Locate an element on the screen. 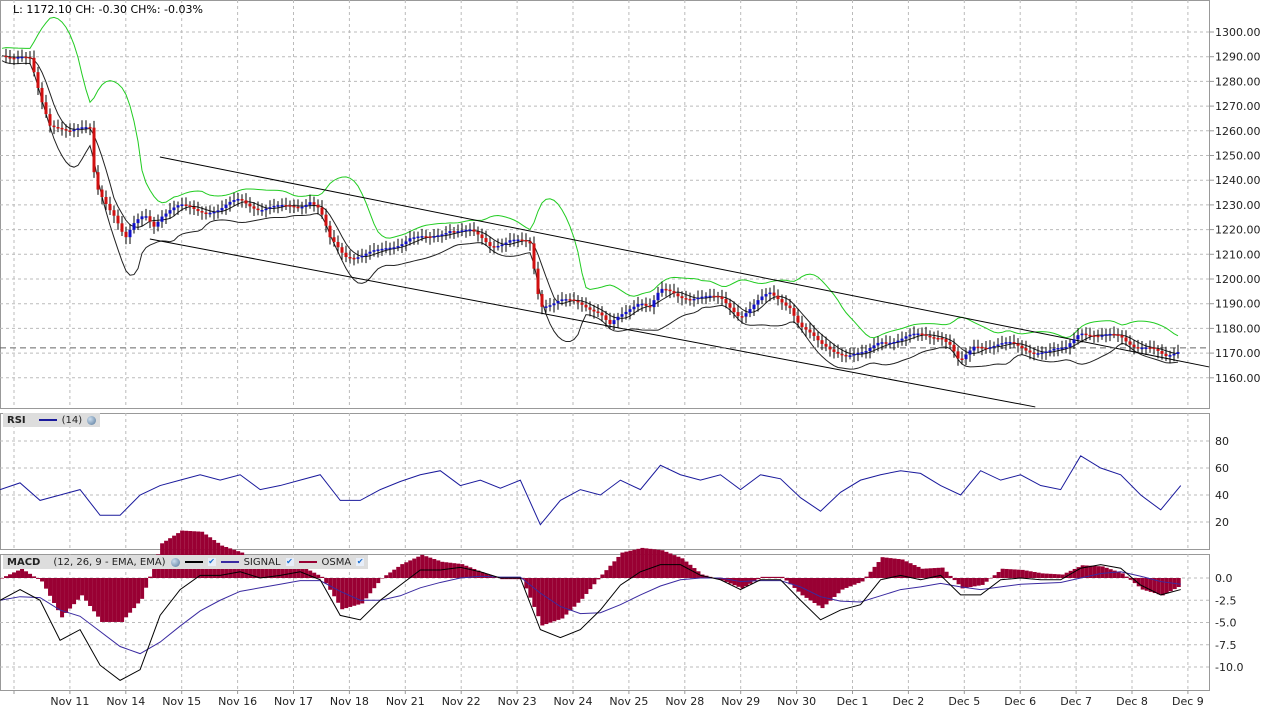 Image resolution: width=1269 pixels, height=715 pixels. osma-swatch is located at coordinates (307, 562).